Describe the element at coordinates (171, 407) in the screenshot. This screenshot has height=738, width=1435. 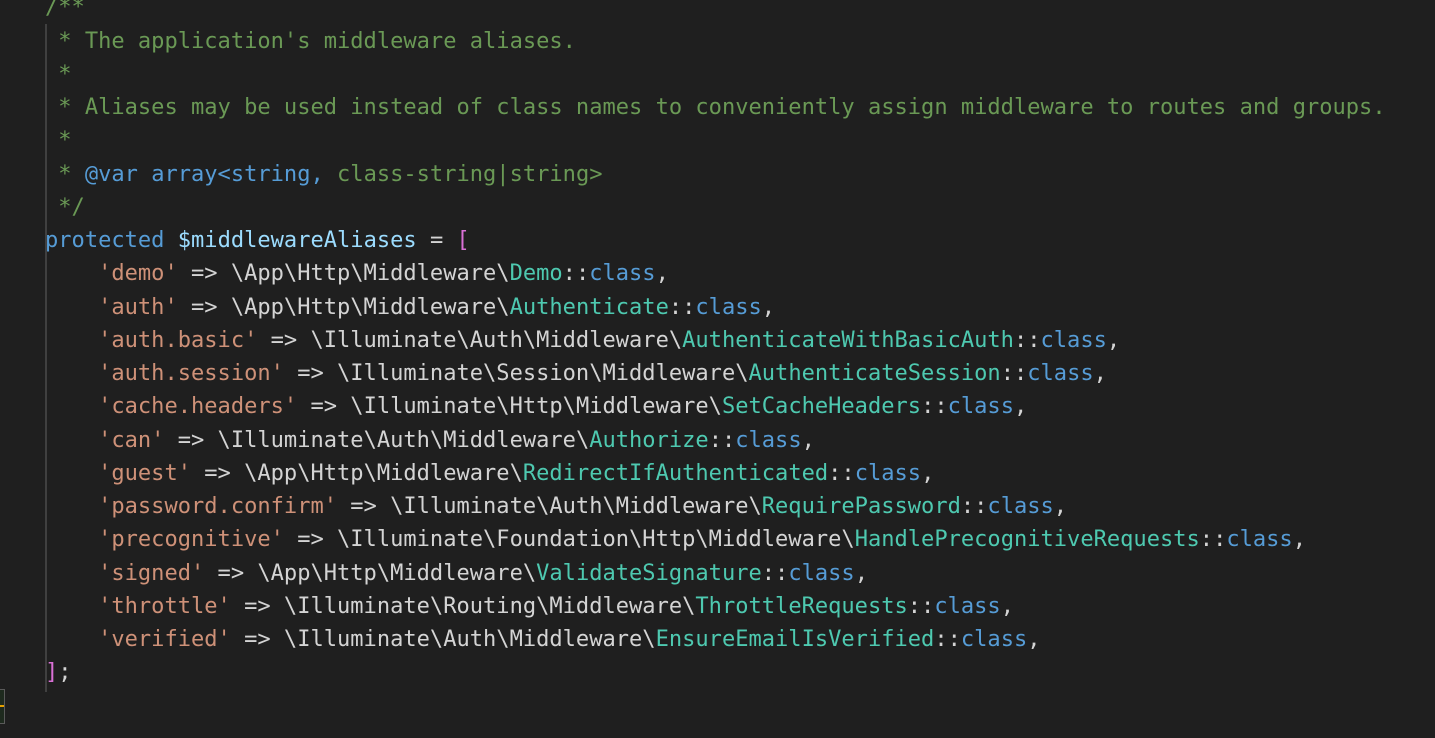
I see `code-token-string: 'cache.headers'` at that location.